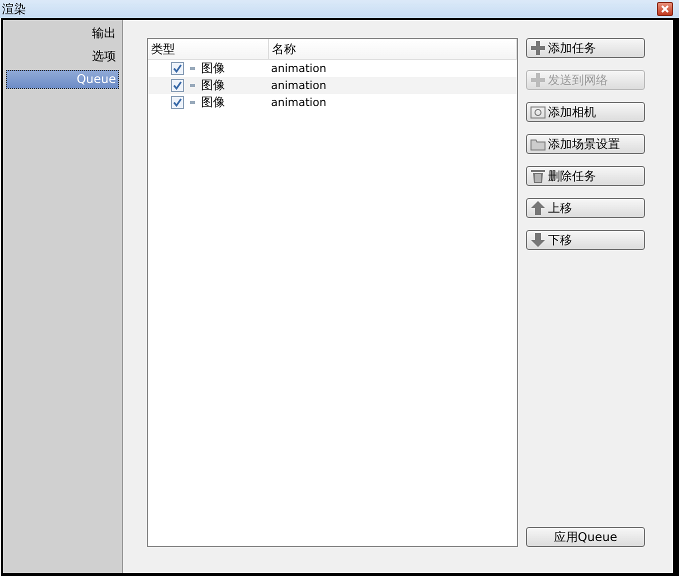  Describe the element at coordinates (585, 48) in the screenshot. I see `action-button: 添加任务` at that location.